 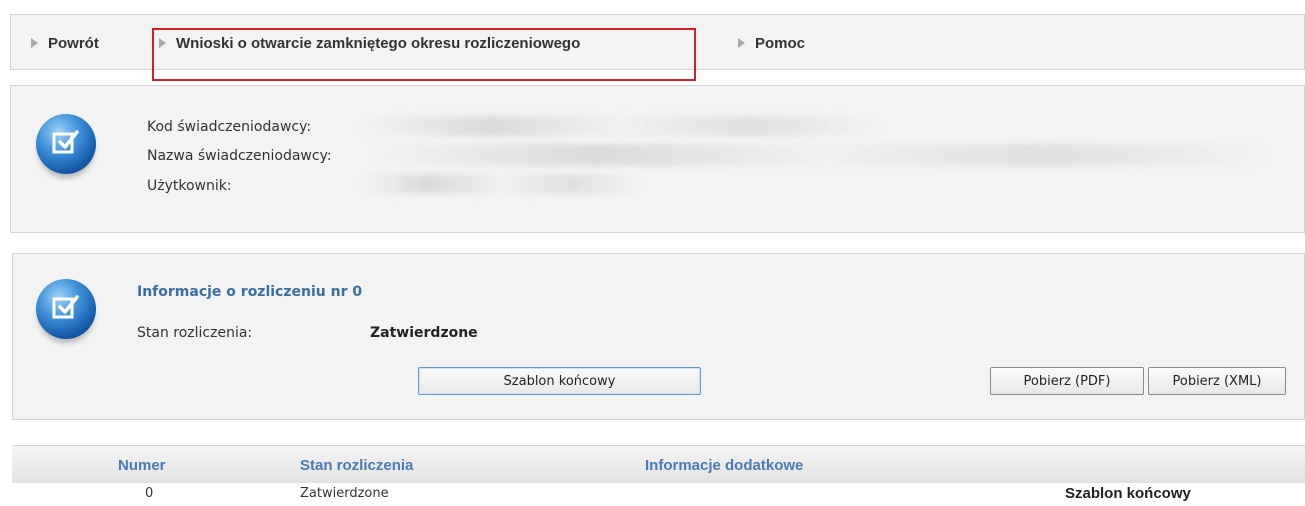 I want to click on nav-help-label: Pomoc, so click(x=780, y=43).